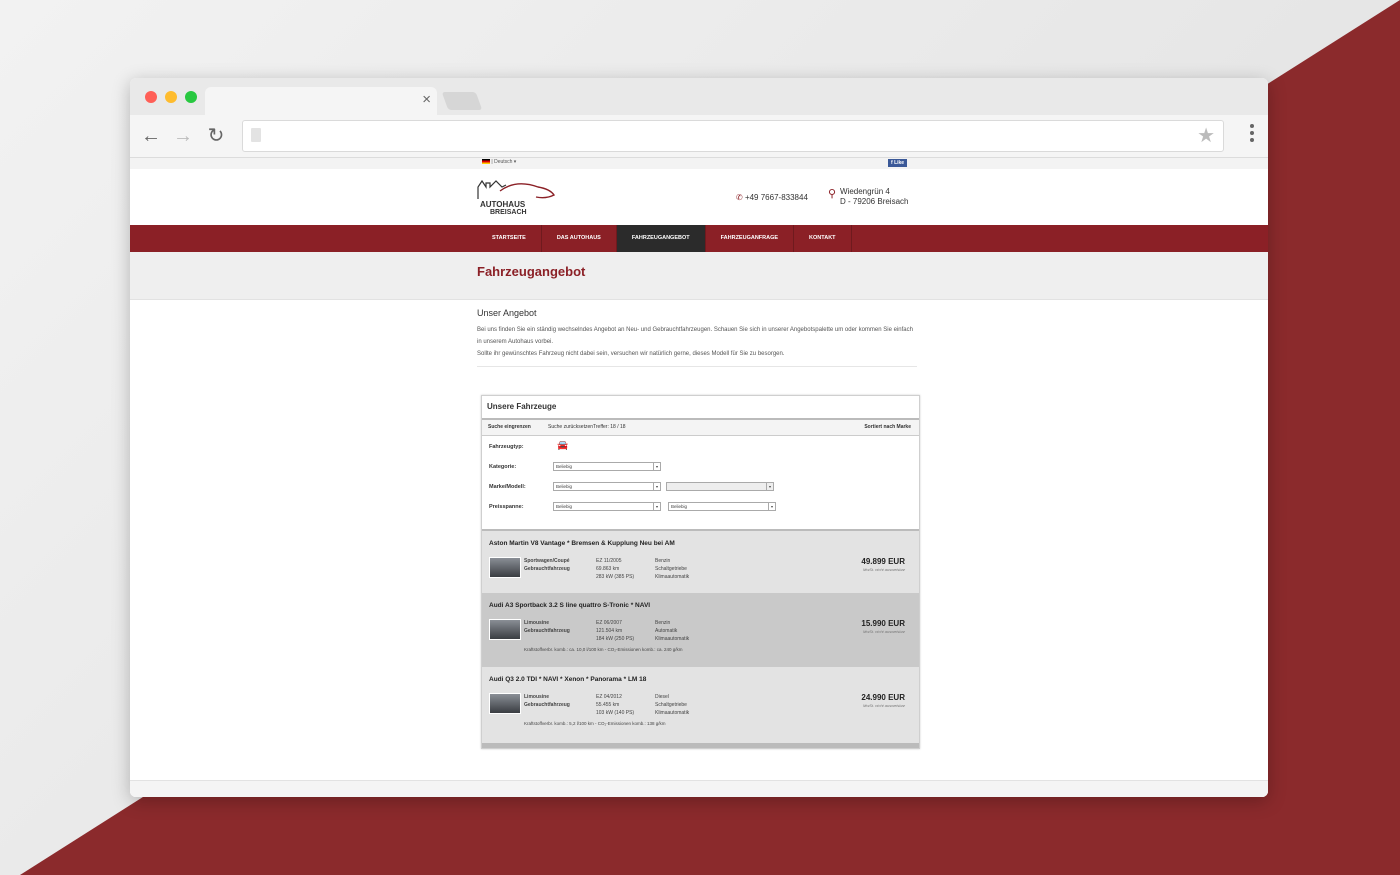  Describe the element at coordinates (503, 204) in the screenshot. I see `logo-text-1: AUTOHAUS` at that location.